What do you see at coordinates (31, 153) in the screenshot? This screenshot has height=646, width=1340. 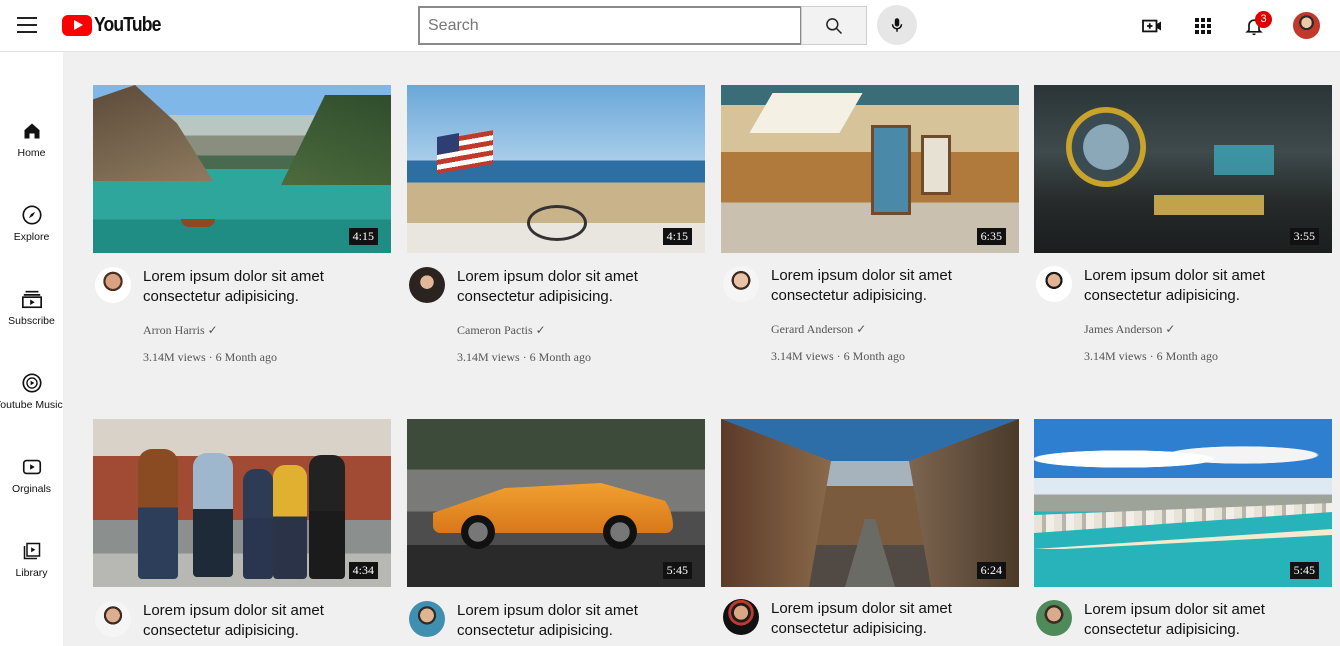 I see `sidebar-item-label: Home` at bounding box center [31, 153].